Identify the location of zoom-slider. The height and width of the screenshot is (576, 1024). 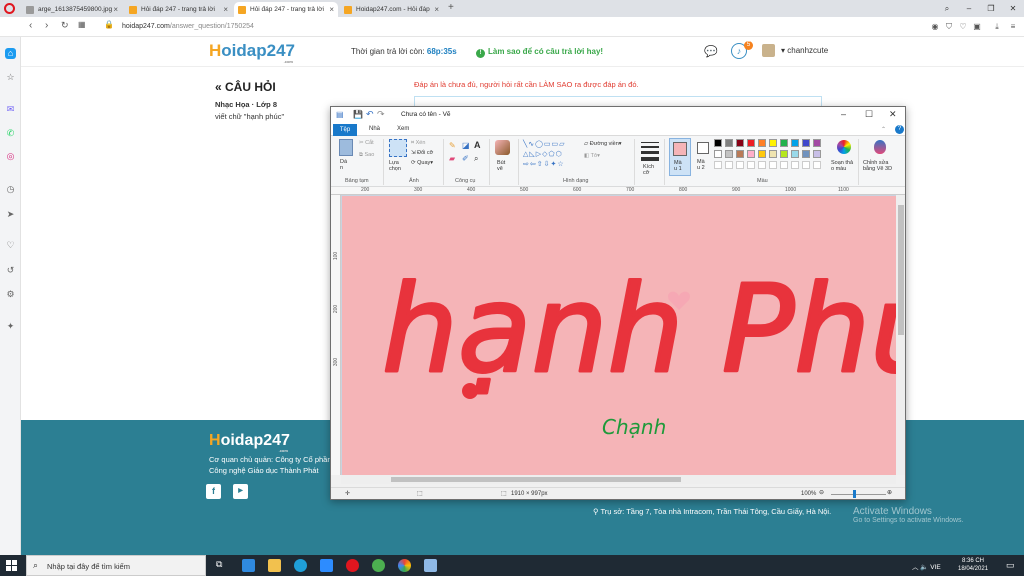
(858, 494).